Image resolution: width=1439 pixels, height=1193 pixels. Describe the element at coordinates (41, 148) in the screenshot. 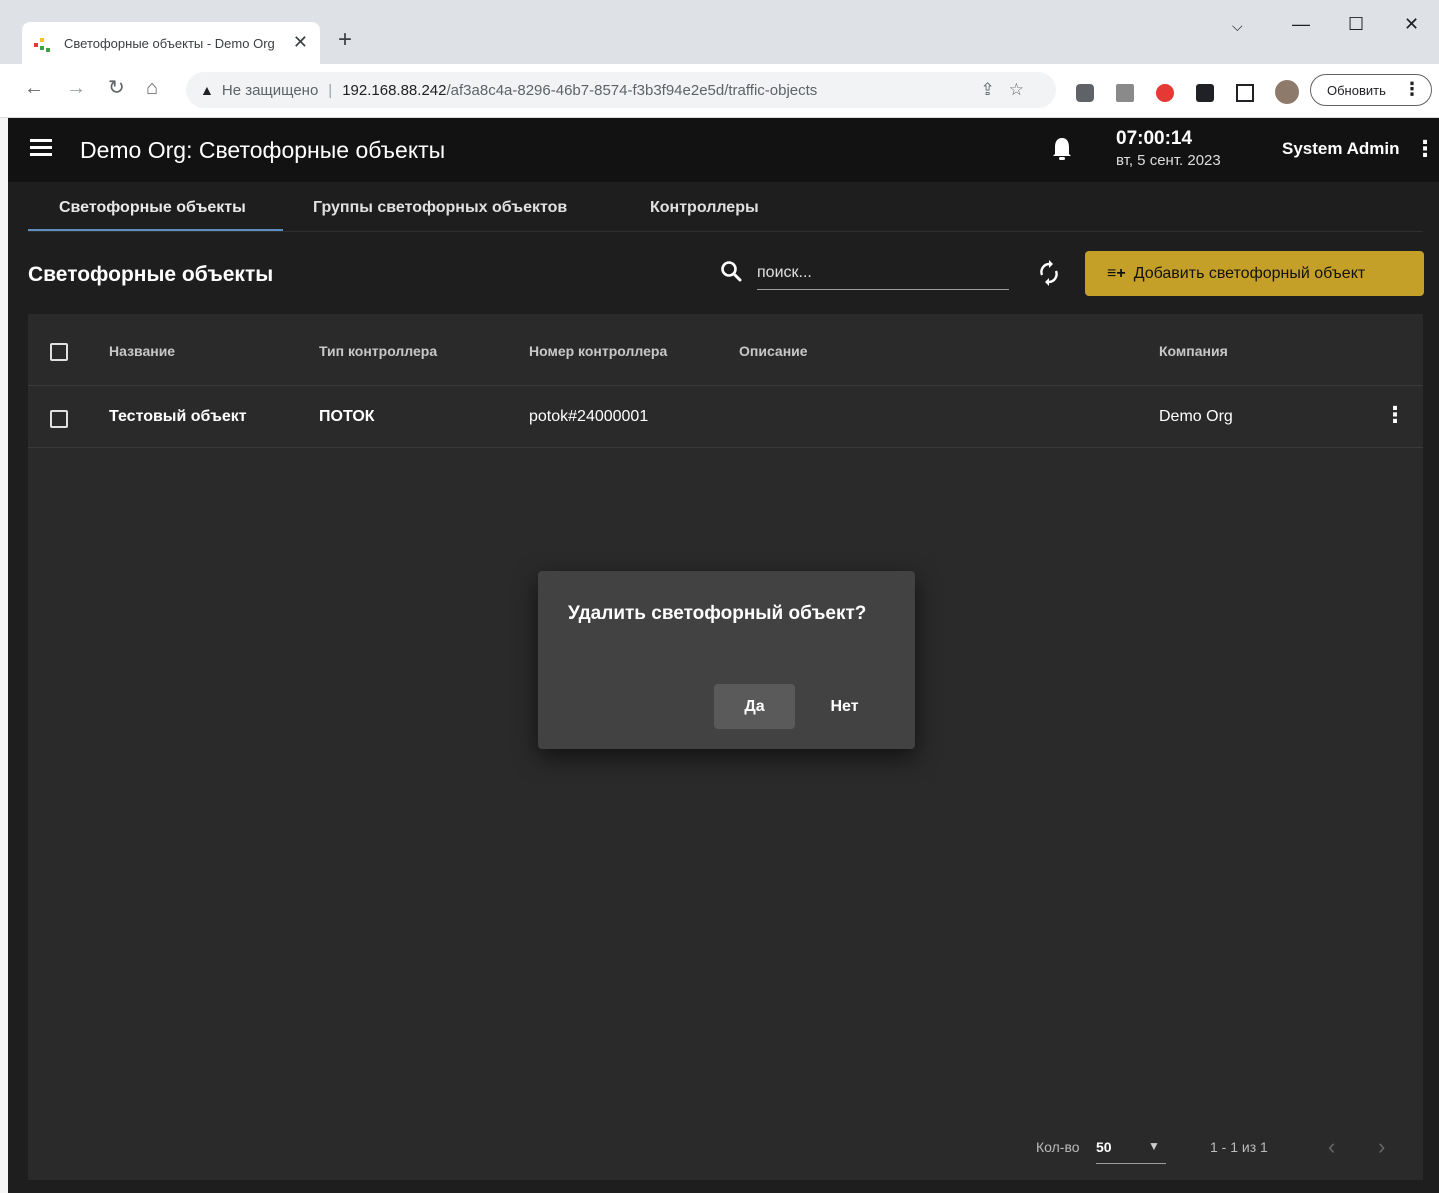

I see `menu-icon` at that location.